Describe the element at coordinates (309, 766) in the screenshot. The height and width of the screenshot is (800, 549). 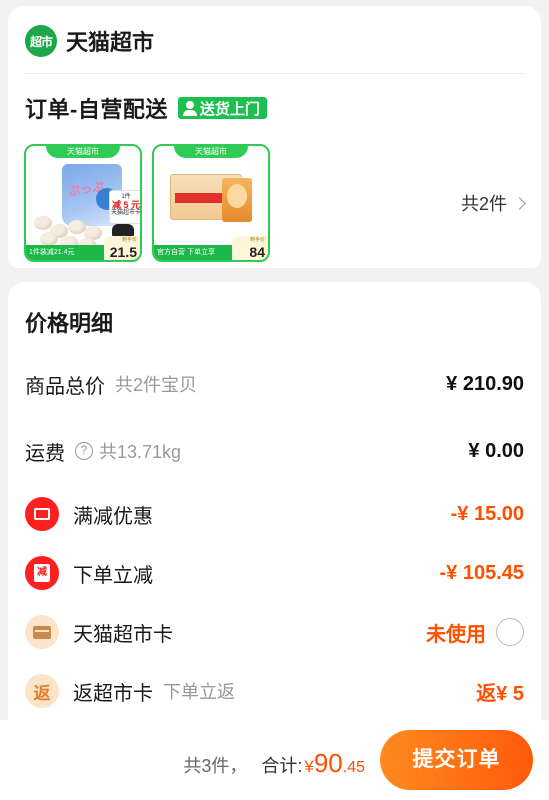
I see `currency-symbol: ¥` at that location.